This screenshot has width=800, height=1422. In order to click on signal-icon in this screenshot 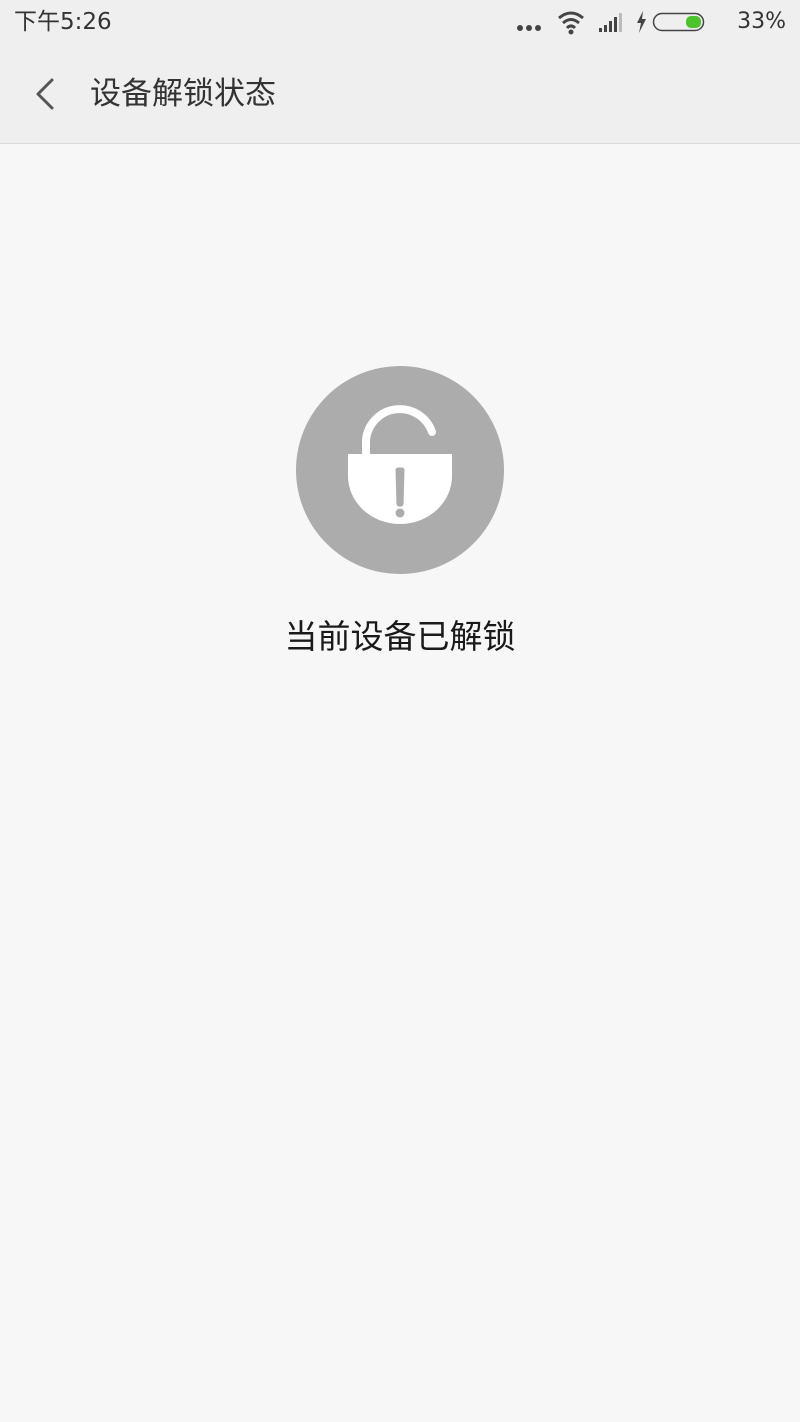, I will do `click(610, 22)`.